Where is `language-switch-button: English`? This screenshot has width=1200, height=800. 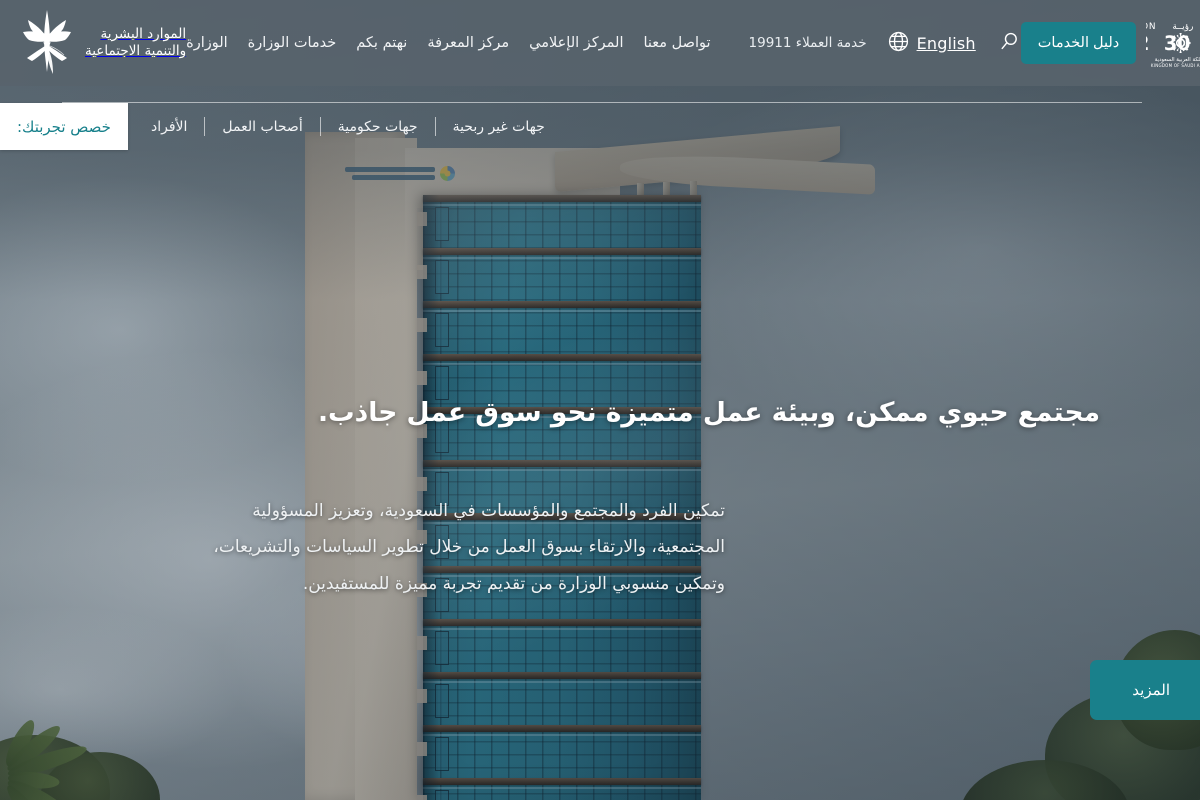 language-switch-button: English is located at coordinates (931, 43).